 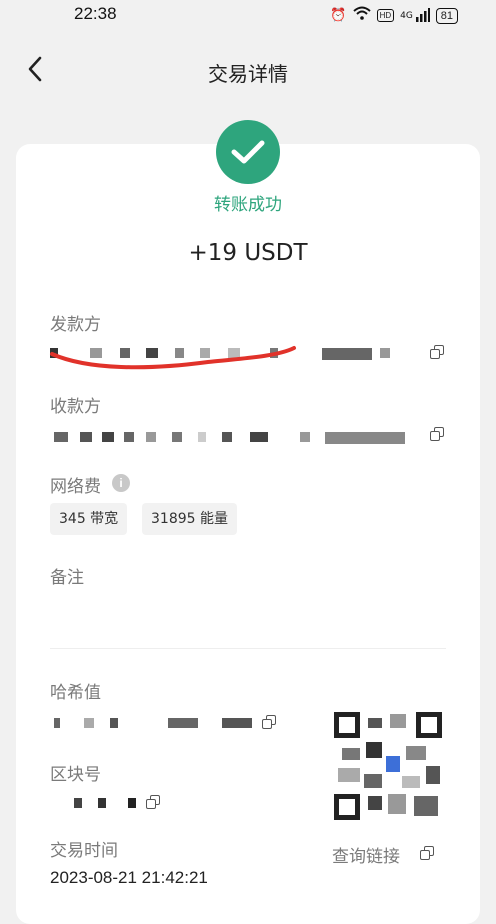 I want to click on signal-icon: 4G, so click(x=415, y=16).